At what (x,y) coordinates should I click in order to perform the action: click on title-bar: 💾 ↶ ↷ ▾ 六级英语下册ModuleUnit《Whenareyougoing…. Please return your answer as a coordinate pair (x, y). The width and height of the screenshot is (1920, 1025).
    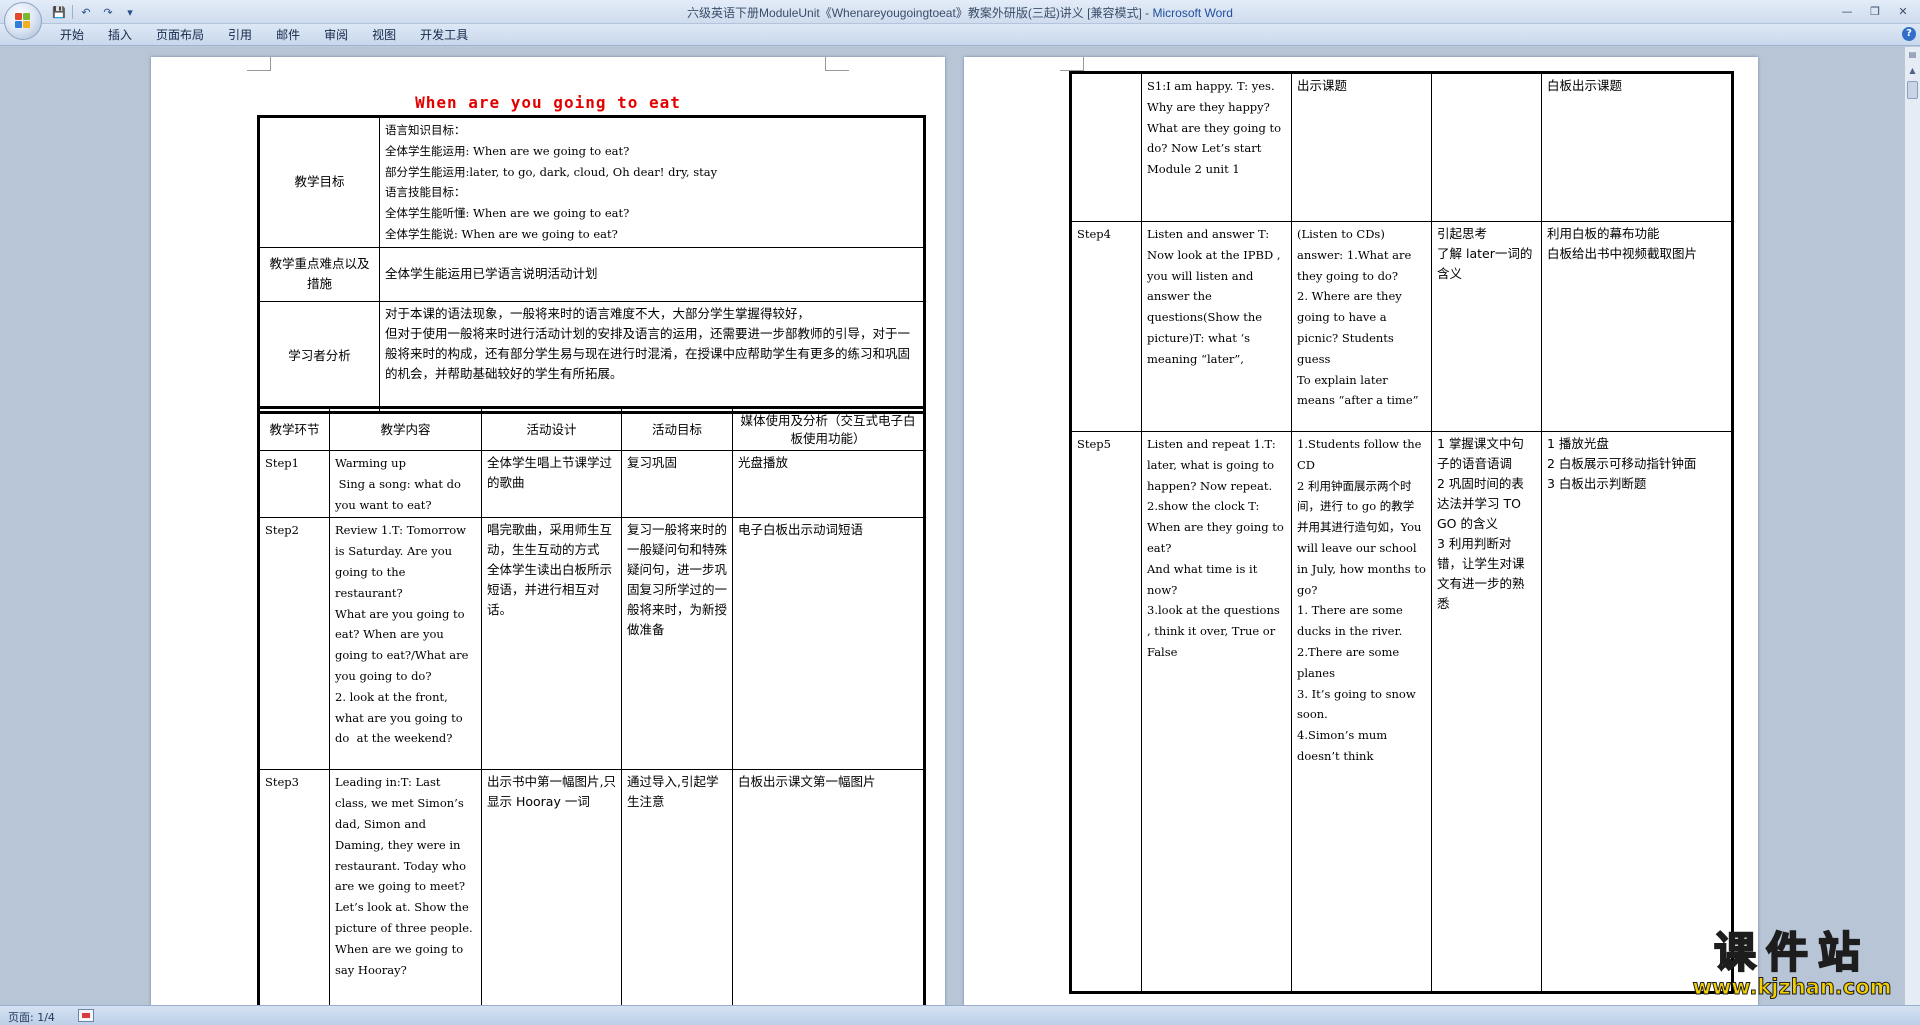
    Looking at the image, I should click on (960, 12).